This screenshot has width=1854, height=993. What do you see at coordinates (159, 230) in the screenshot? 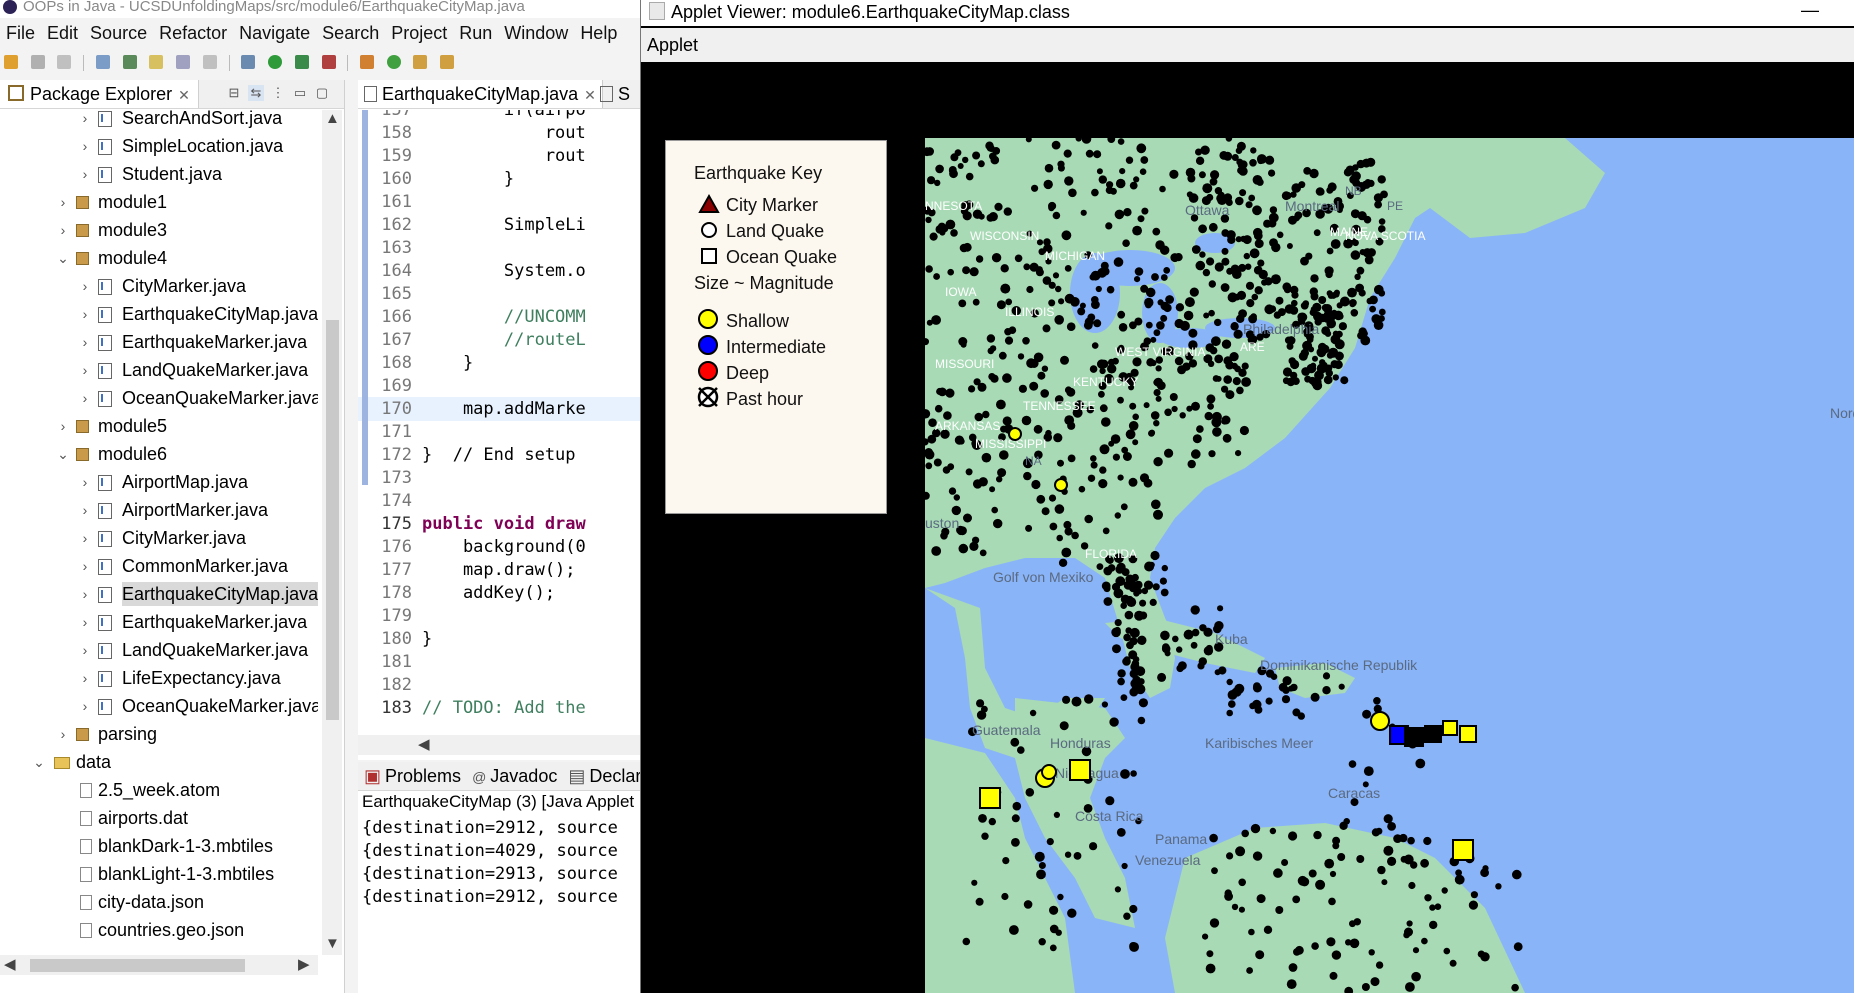
I see `tree-item: › module3` at bounding box center [159, 230].